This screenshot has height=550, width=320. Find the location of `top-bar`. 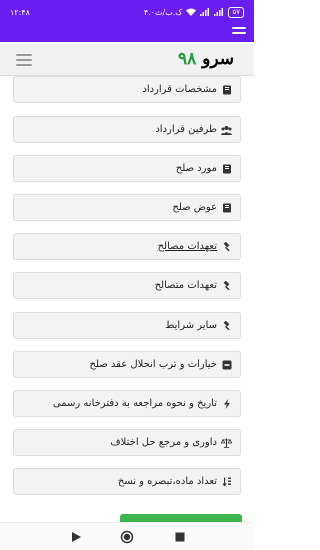

top-bar is located at coordinates (127, 33).